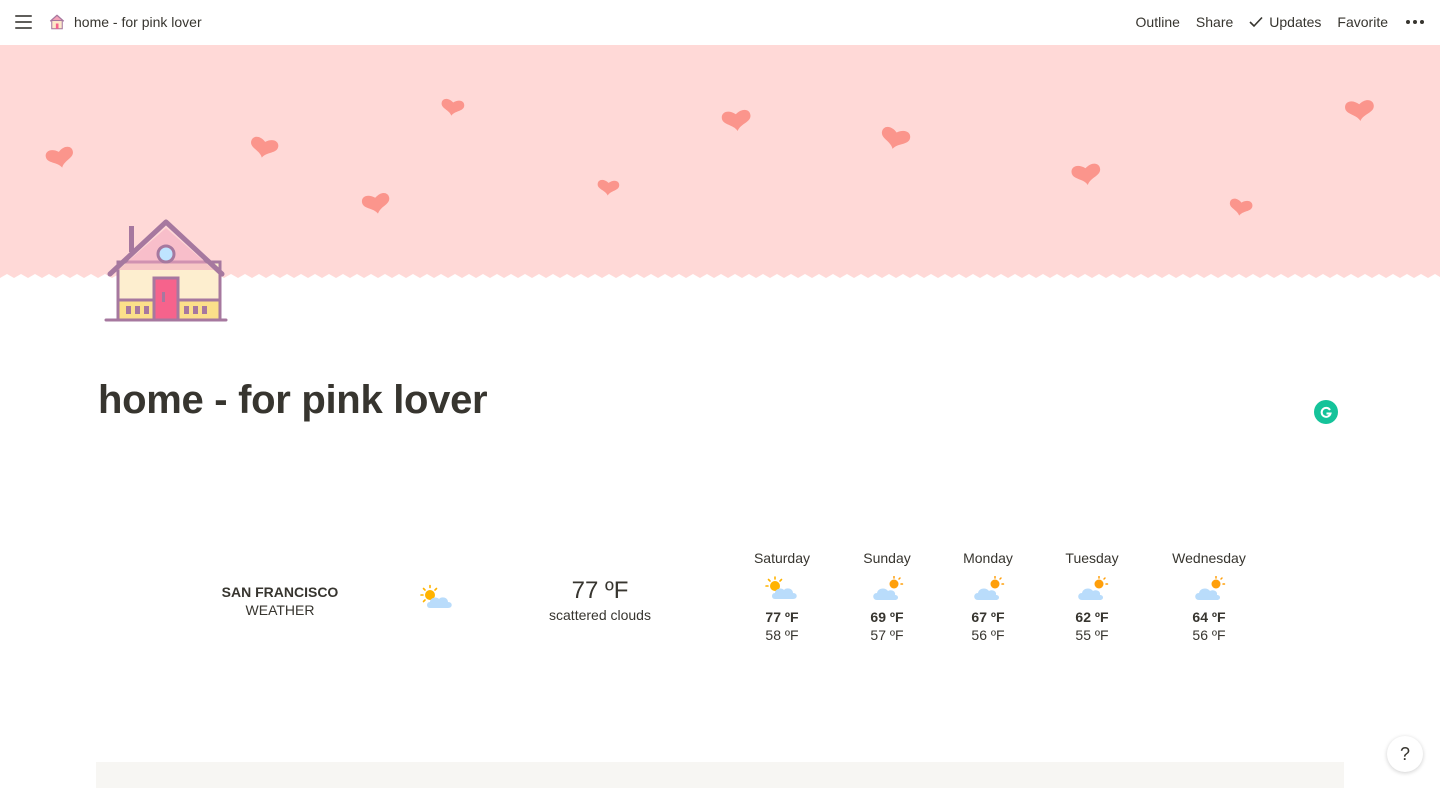  I want to click on breadcrumb: home - for pink lover, so click(125, 22).